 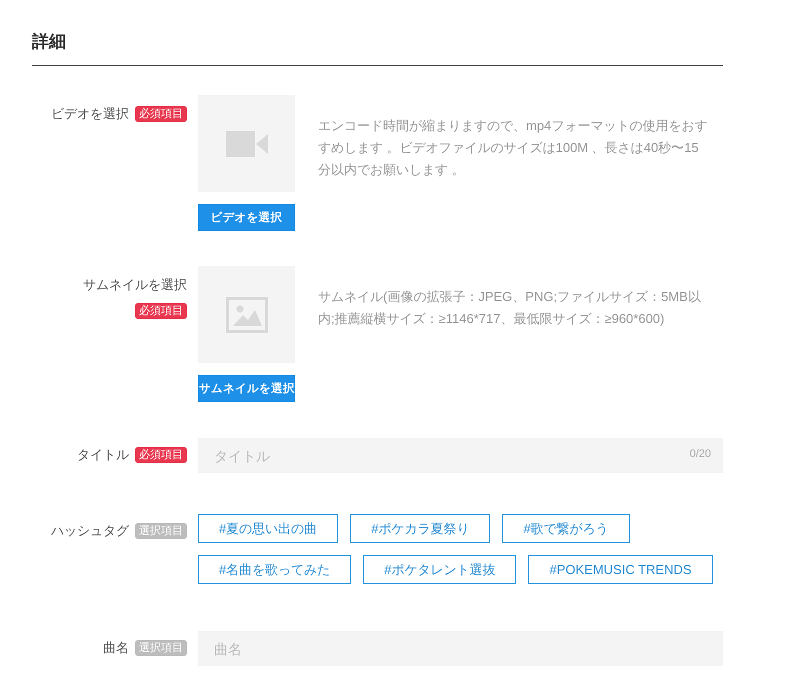 What do you see at coordinates (377, 48) in the screenshot?
I see `section-heading: 詳細` at bounding box center [377, 48].